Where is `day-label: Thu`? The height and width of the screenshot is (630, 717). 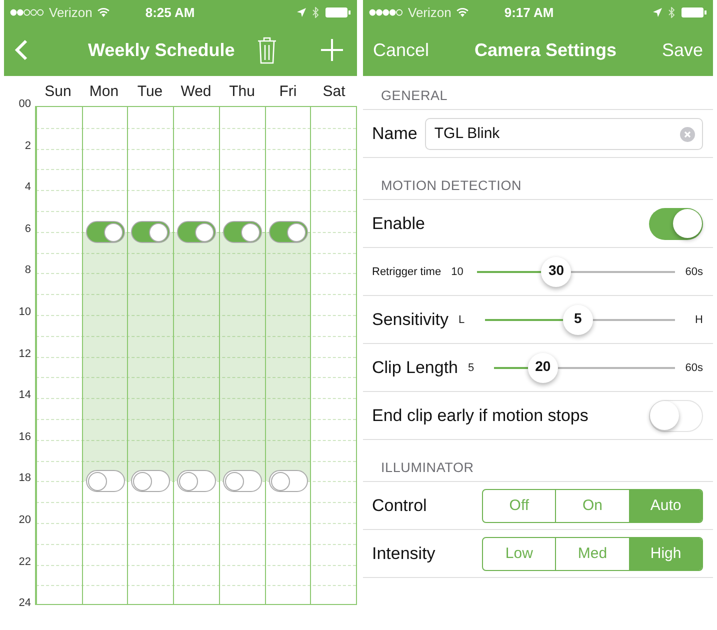 day-label: Thu is located at coordinates (242, 91).